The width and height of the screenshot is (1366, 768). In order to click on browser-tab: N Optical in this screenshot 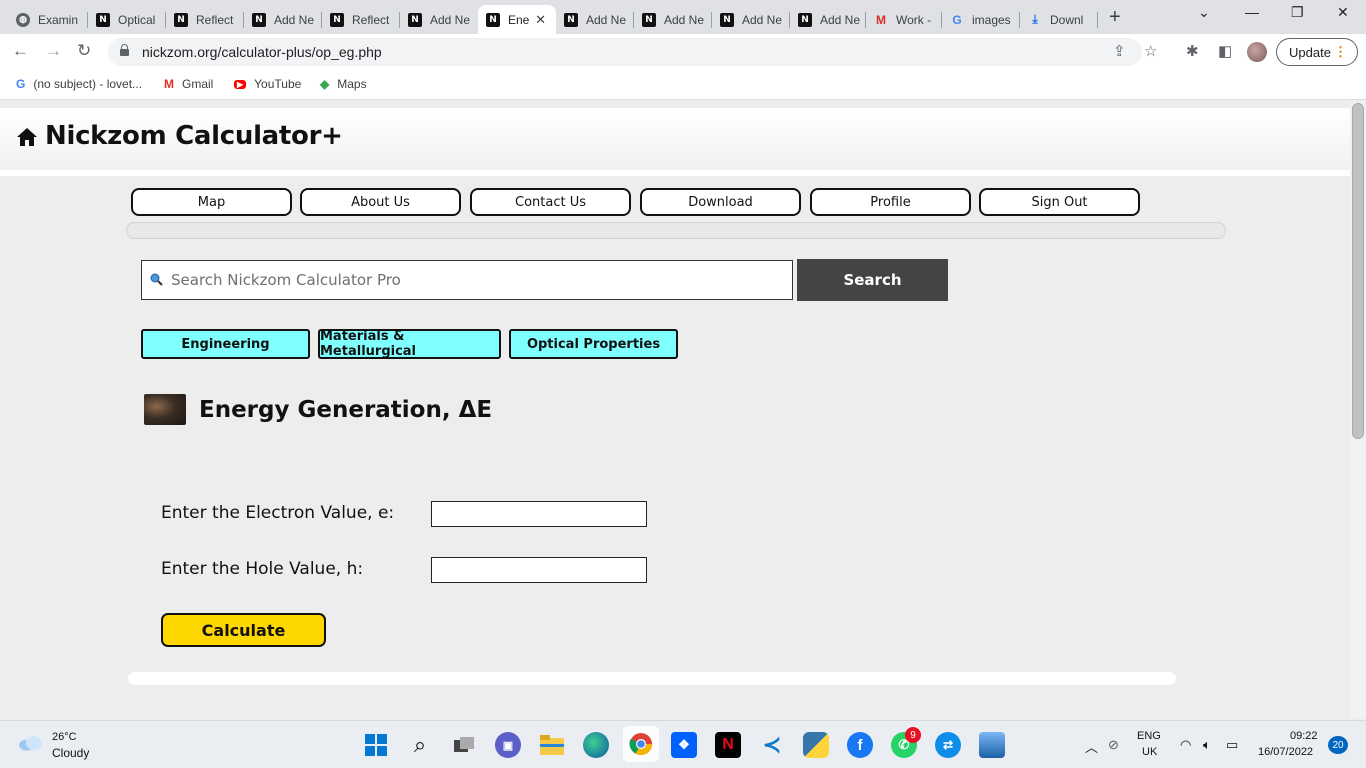, I will do `click(127, 19)`.